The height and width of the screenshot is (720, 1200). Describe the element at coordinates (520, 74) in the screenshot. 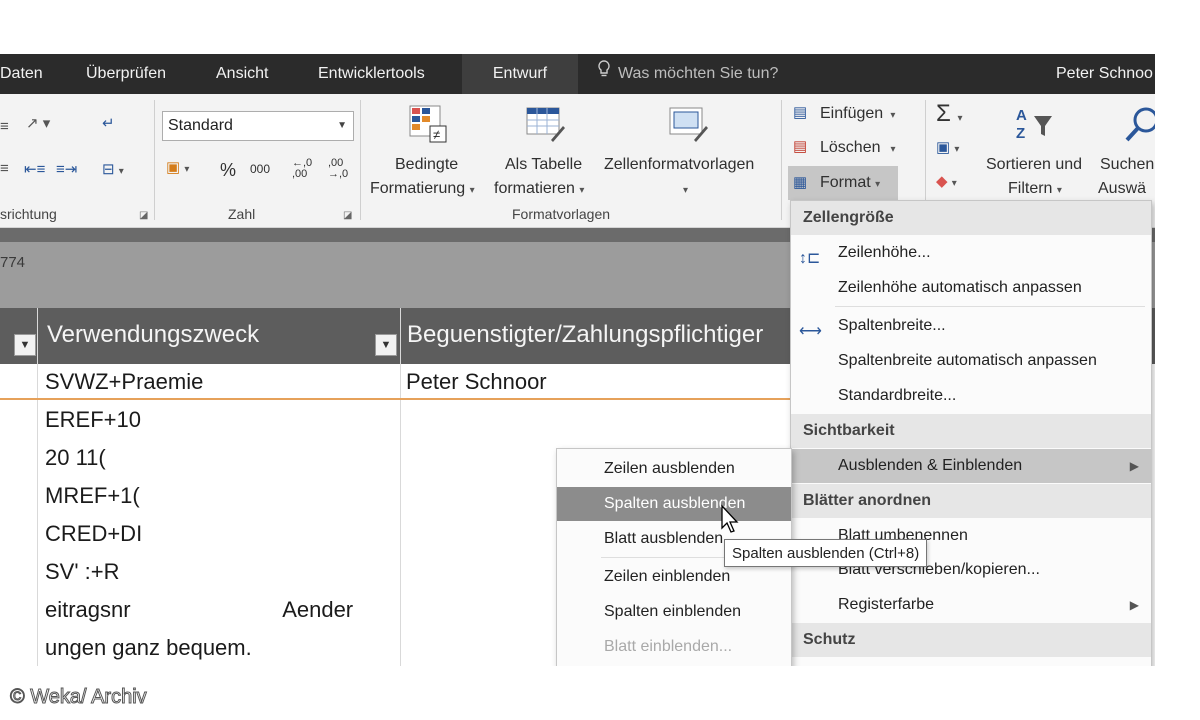

I see `tab-design: Entwurf` at that location.